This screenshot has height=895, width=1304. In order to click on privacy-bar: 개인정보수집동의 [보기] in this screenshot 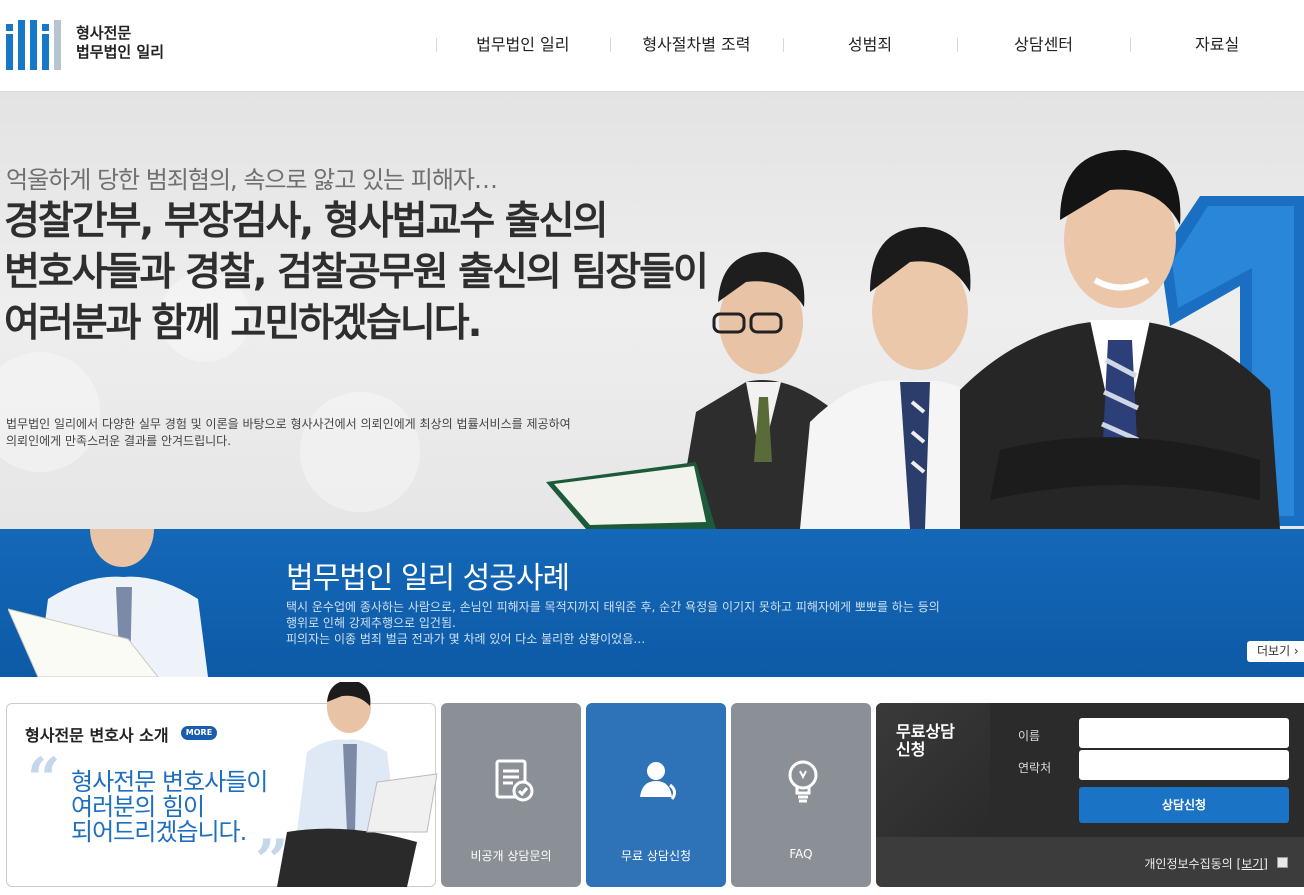, I will do `click(1090, 862)`.